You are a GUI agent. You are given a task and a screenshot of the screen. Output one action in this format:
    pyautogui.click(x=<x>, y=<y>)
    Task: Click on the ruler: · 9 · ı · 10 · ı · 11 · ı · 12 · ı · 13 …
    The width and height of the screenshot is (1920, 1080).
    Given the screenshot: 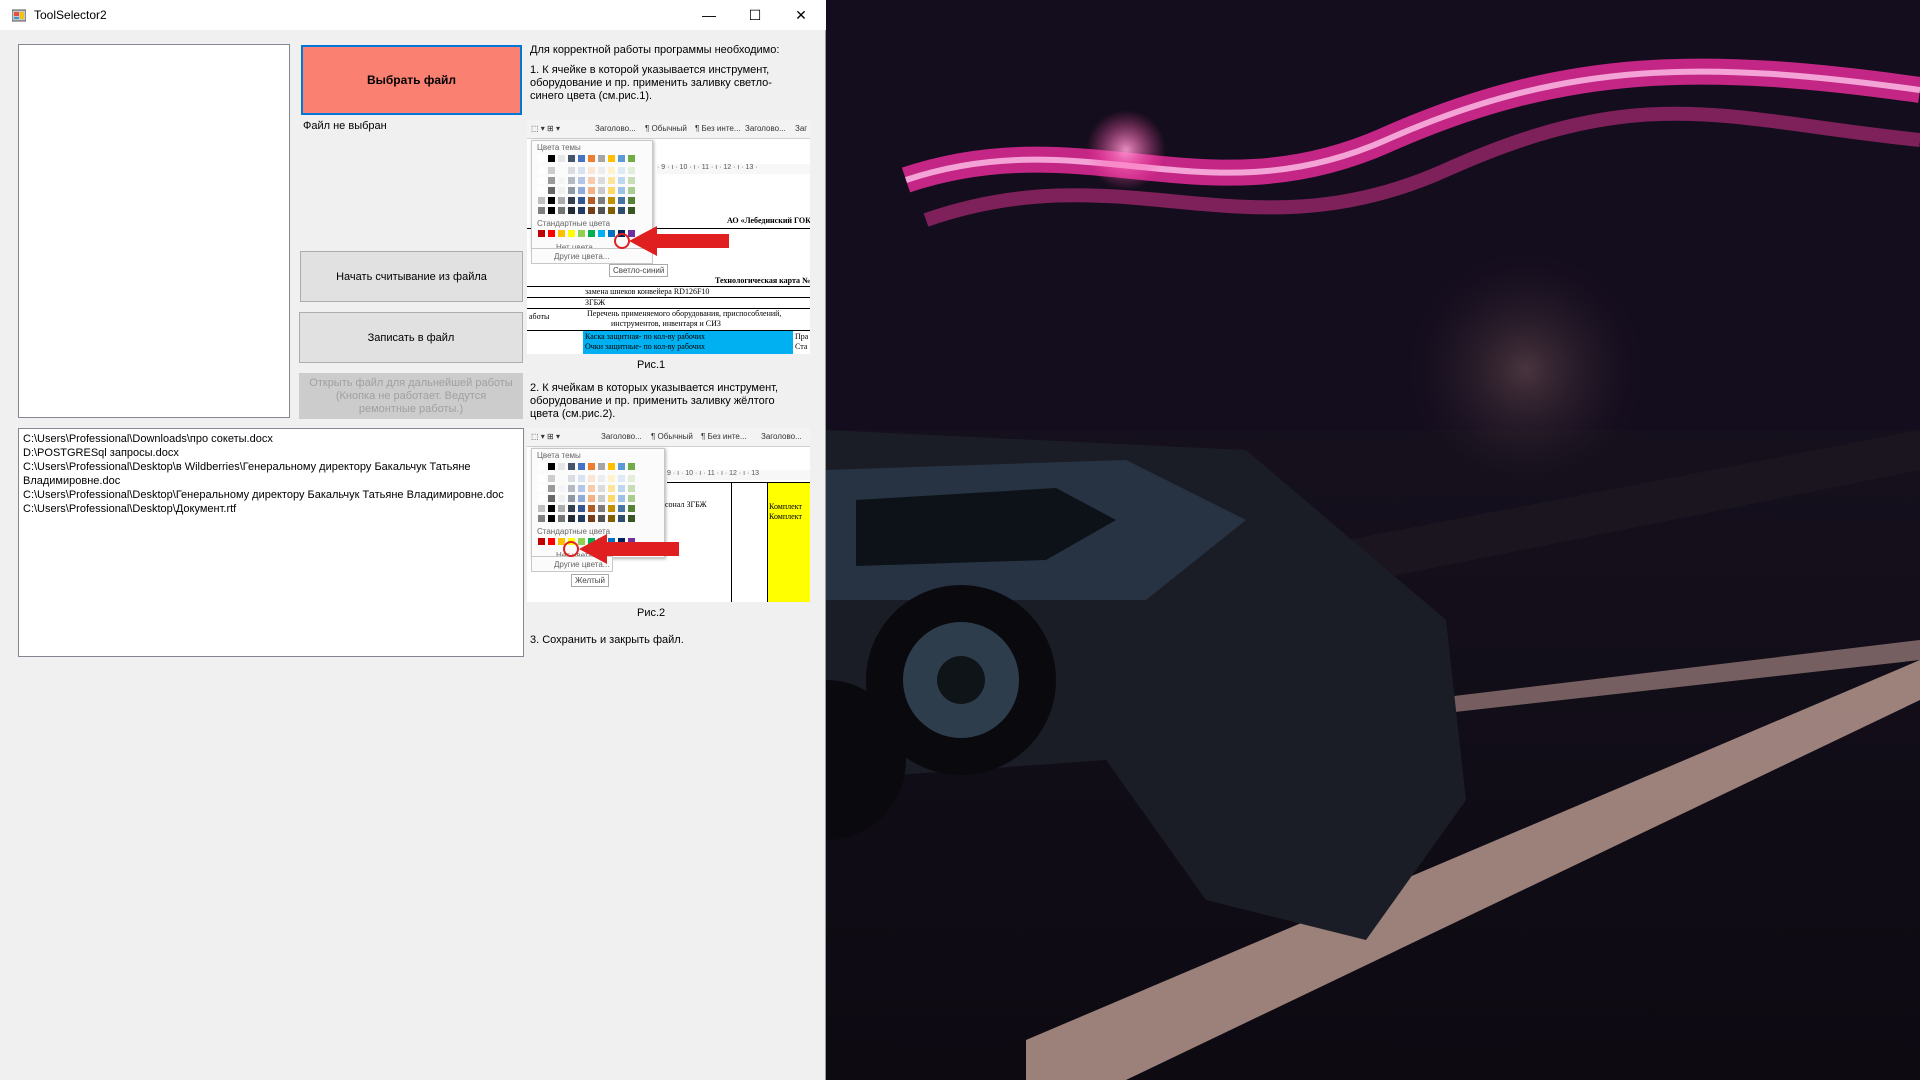 What is the action you would take?
    pyautogui.click(x=733, y=169)
    